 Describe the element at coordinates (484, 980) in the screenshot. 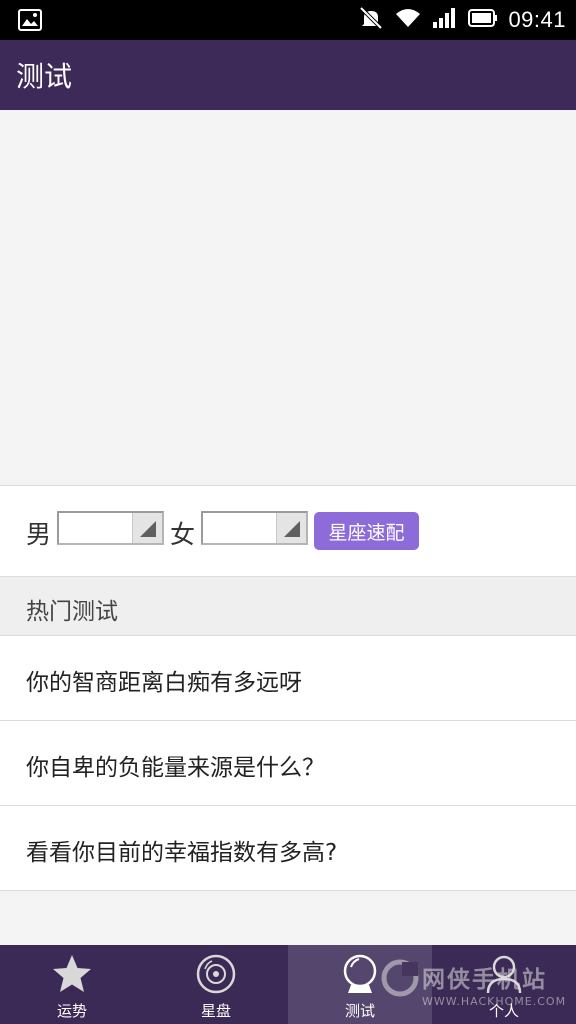

I see `watermark-title: 网侠手机站` at that location.